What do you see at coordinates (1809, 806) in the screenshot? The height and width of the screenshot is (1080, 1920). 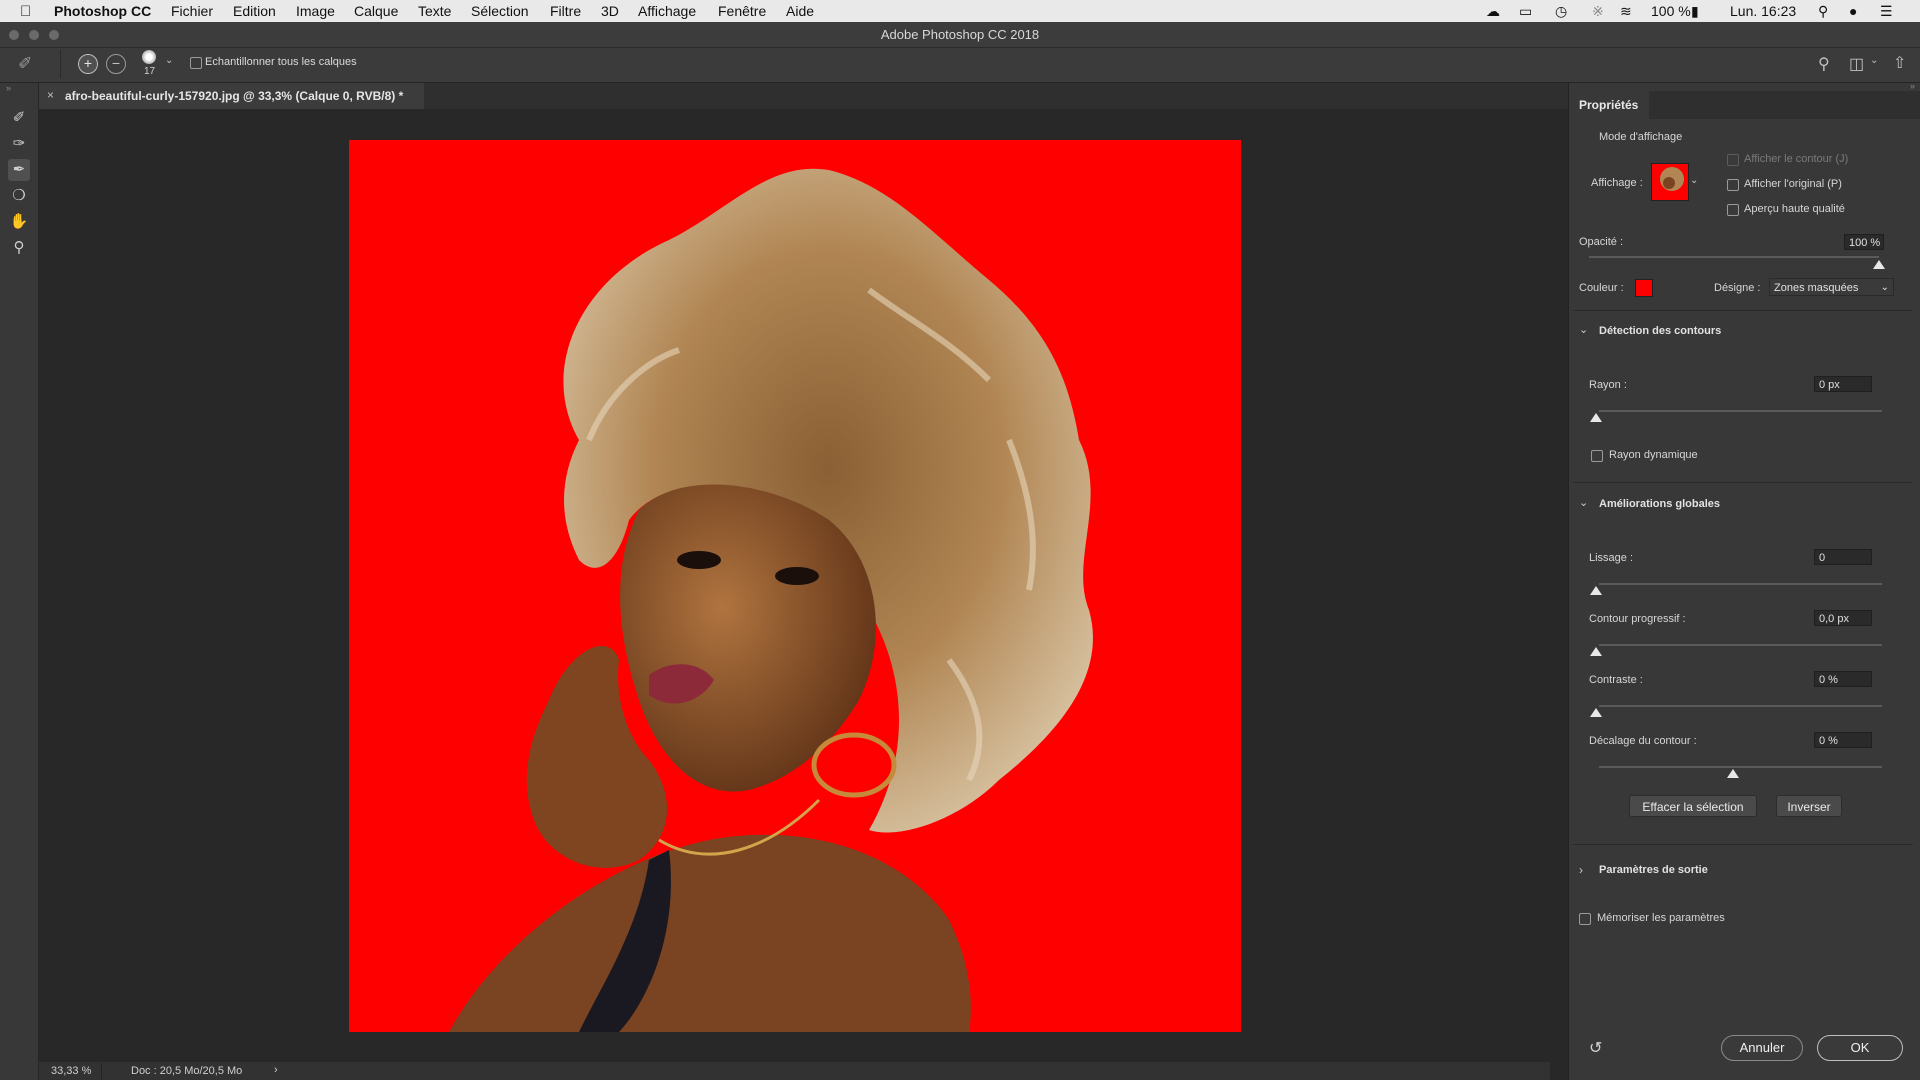 I see `invert-button: Inverser` at bounding box center [1809, 806].